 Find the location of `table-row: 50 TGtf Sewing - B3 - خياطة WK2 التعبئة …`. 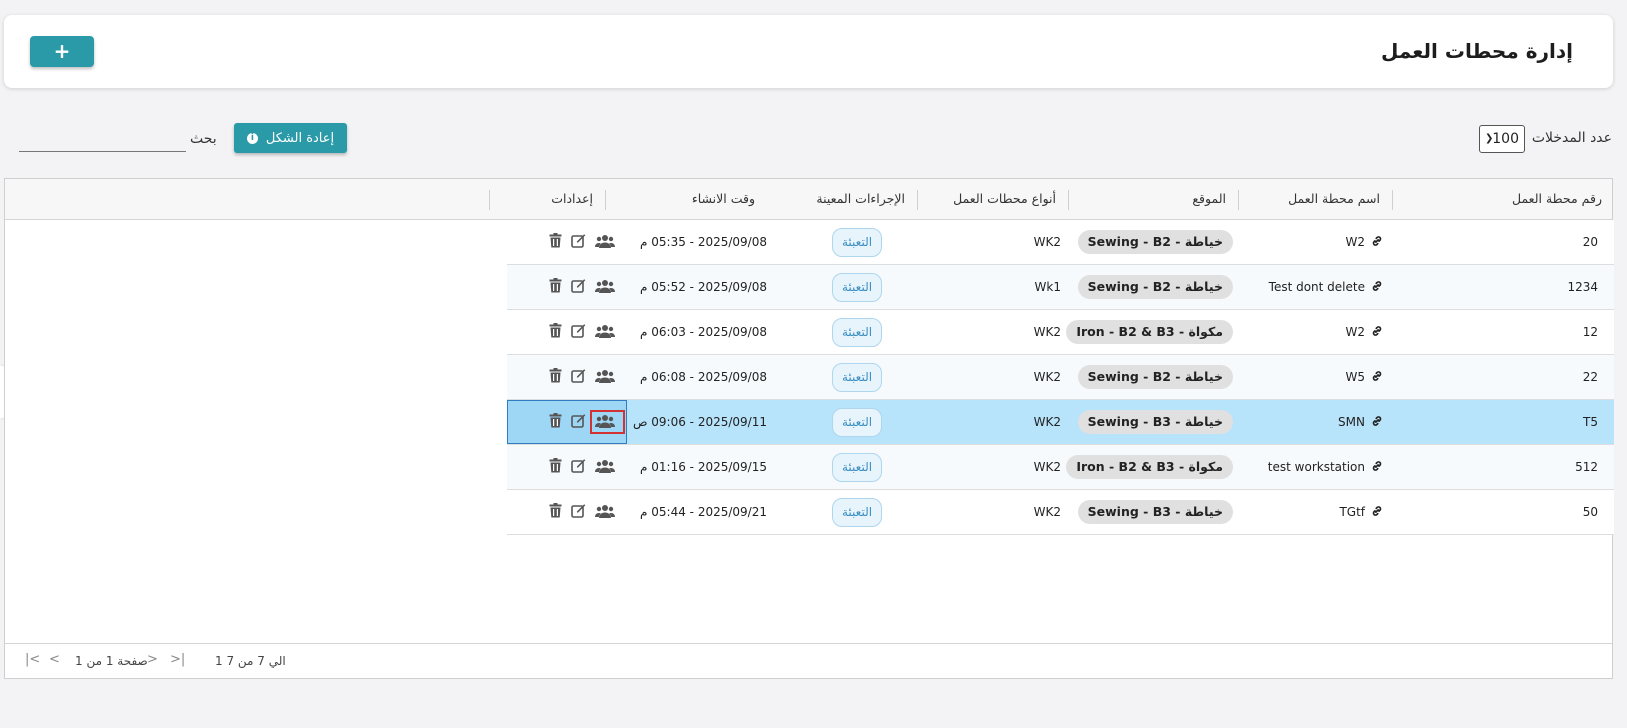

table-row: 50 TGtf Sewing - B3 - خياطة WK2 التعبئة … is located at coordinates (1060, 512).